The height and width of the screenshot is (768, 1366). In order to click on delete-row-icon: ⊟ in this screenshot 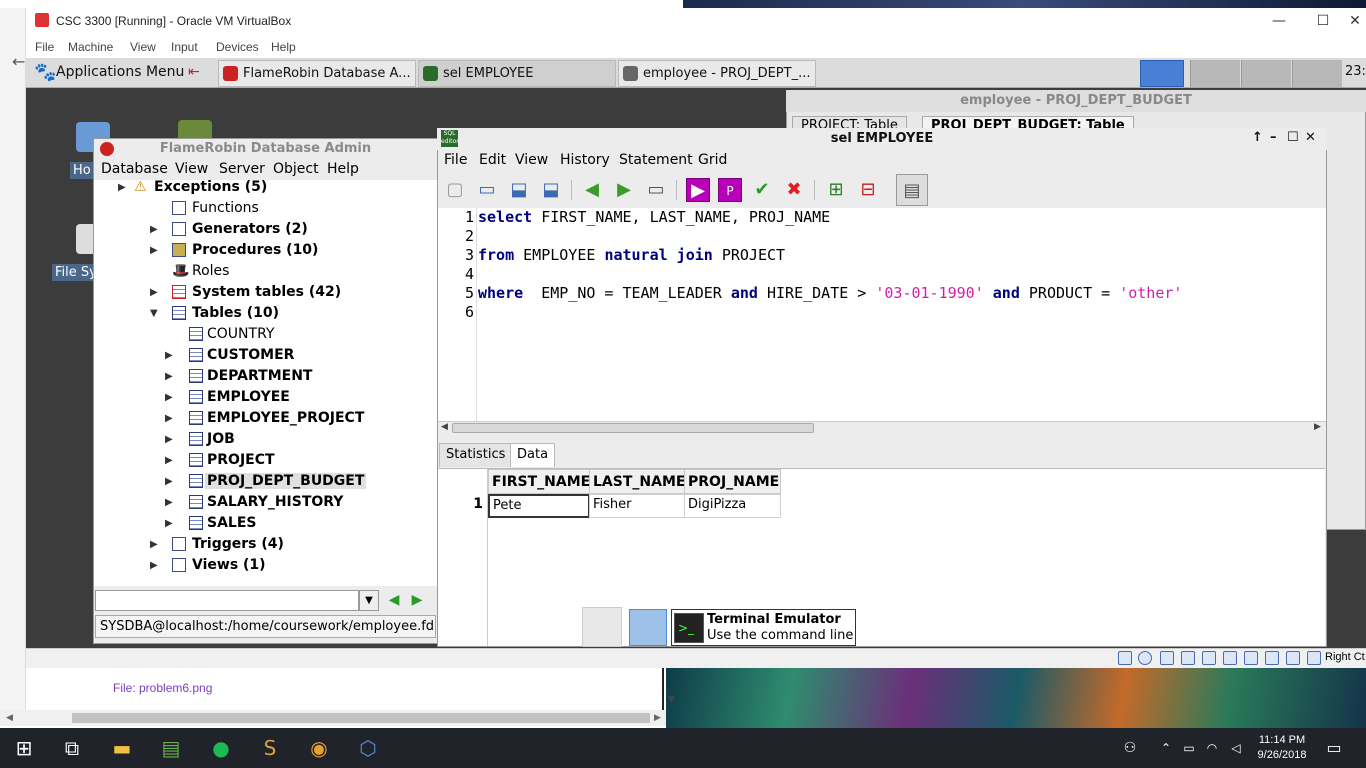, I will do `click(868, 190)`.